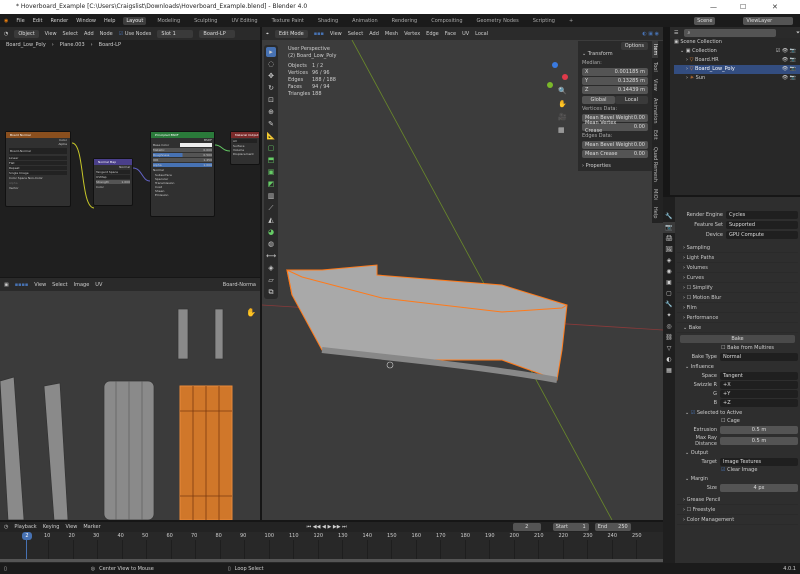  Describe the element at coordinates (38, 173) in the screenshot. I see `source-dropdown: Single Image` at that location.